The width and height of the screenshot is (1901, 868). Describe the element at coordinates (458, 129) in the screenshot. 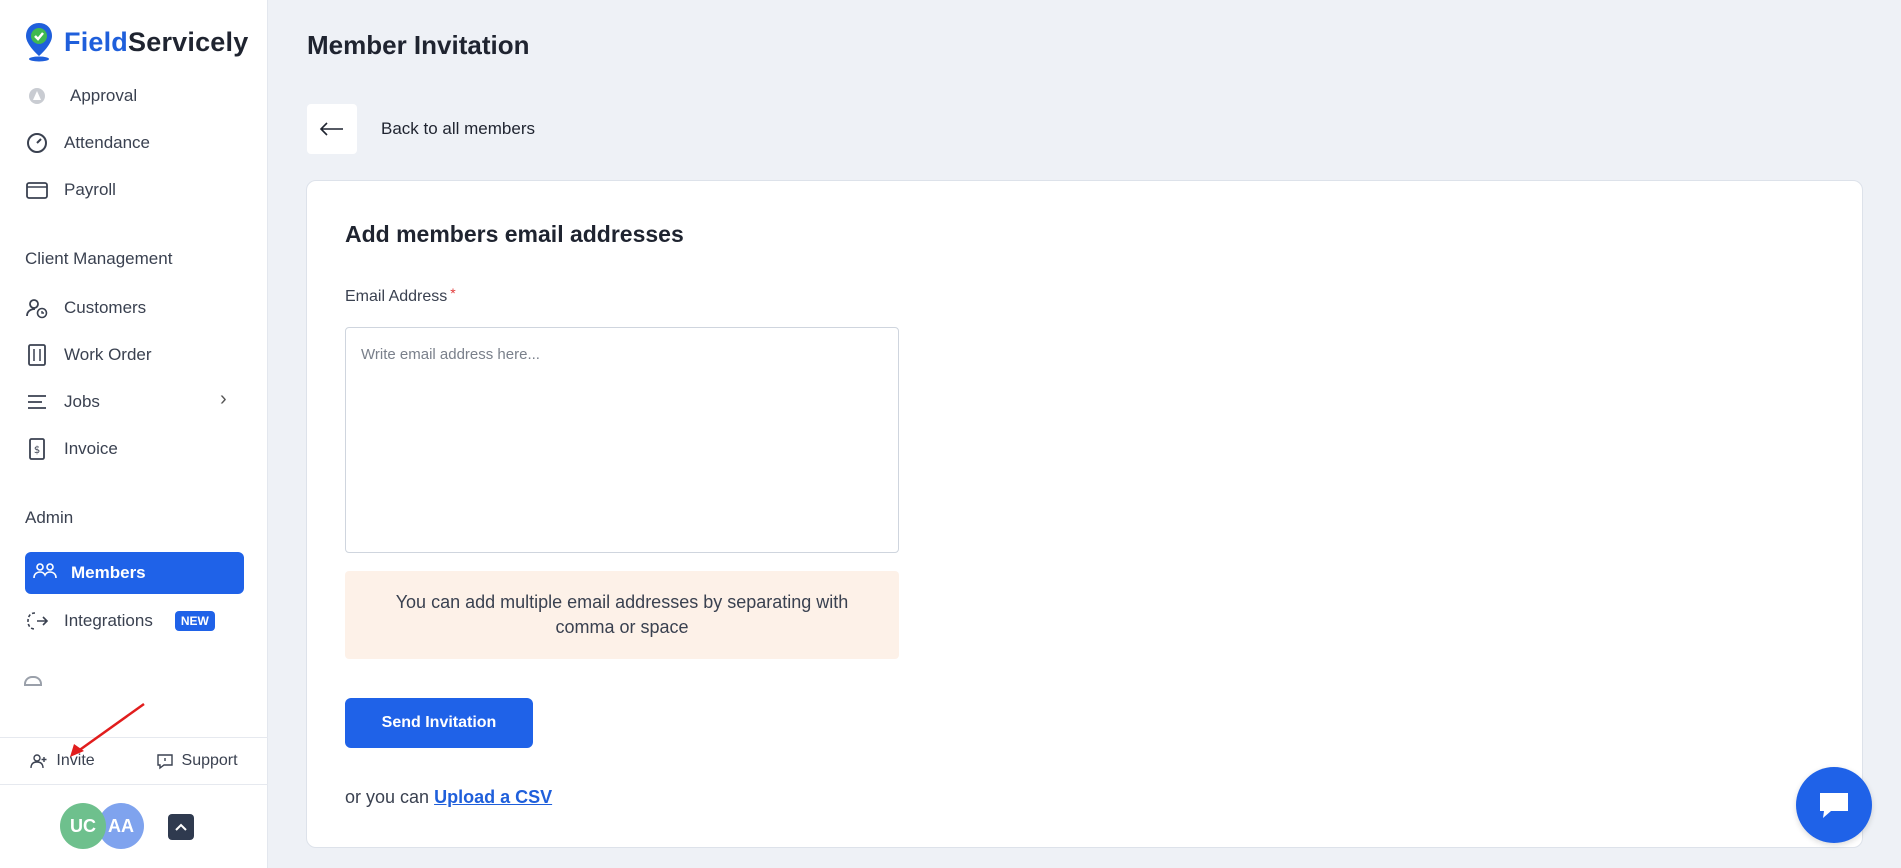

I see `back-link: Back to all members` at that location.